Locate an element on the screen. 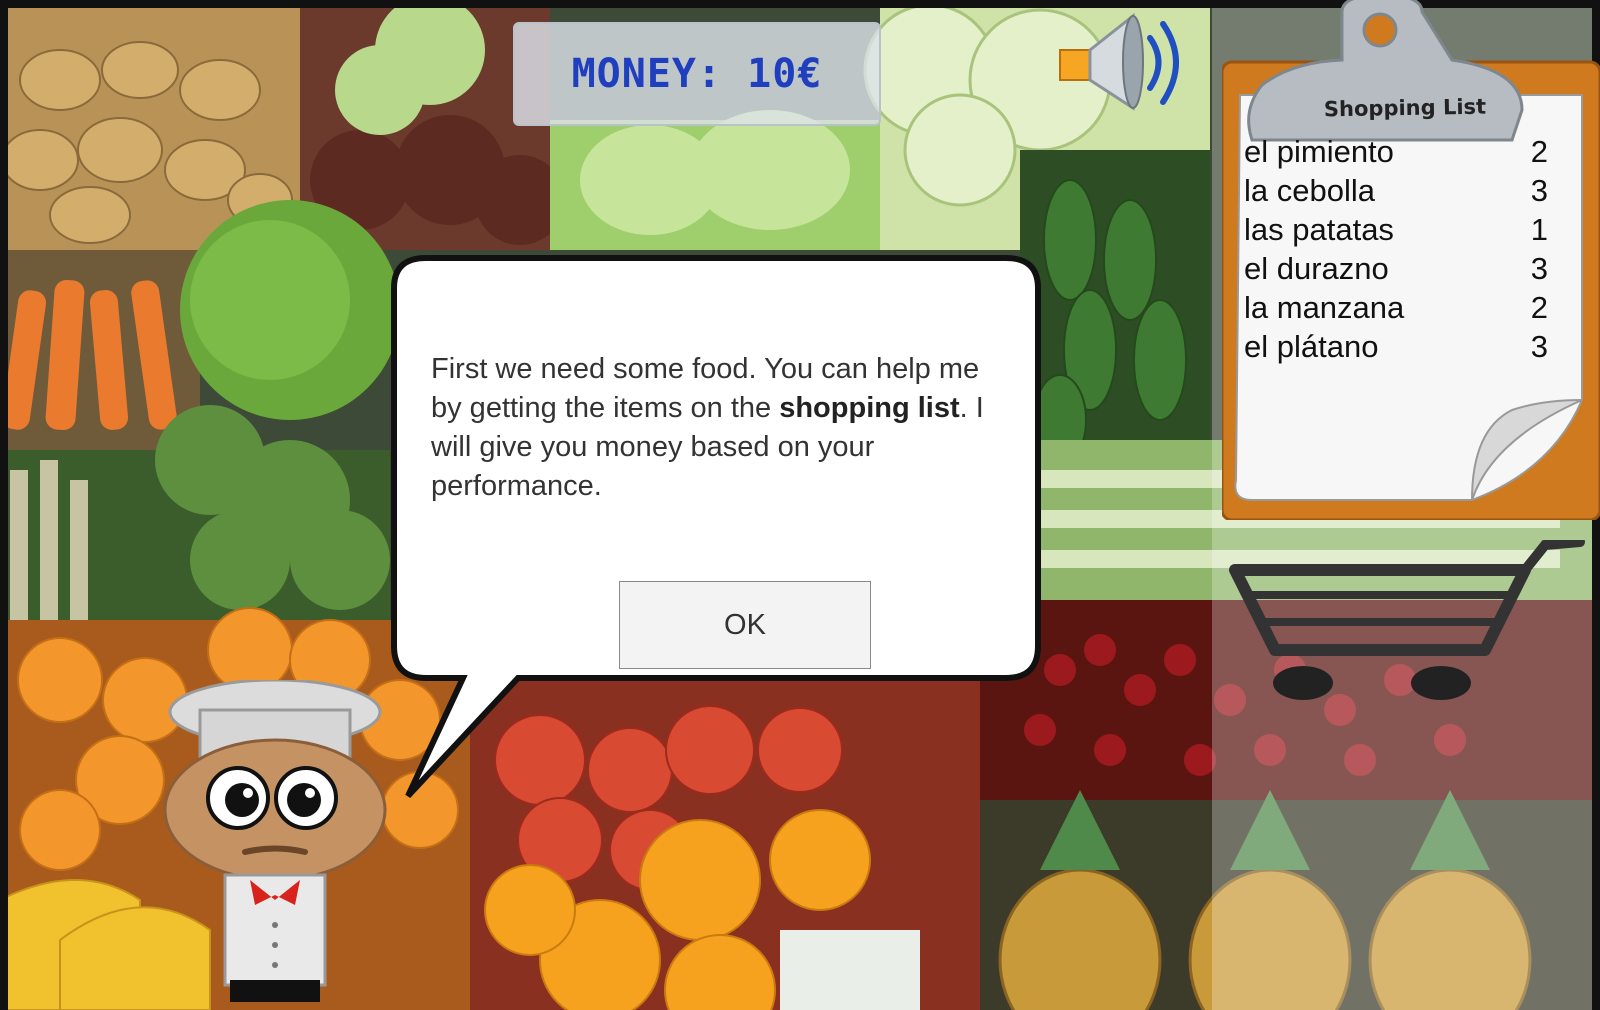  item-name: el pimiento is located at coordinates (1319, 151).